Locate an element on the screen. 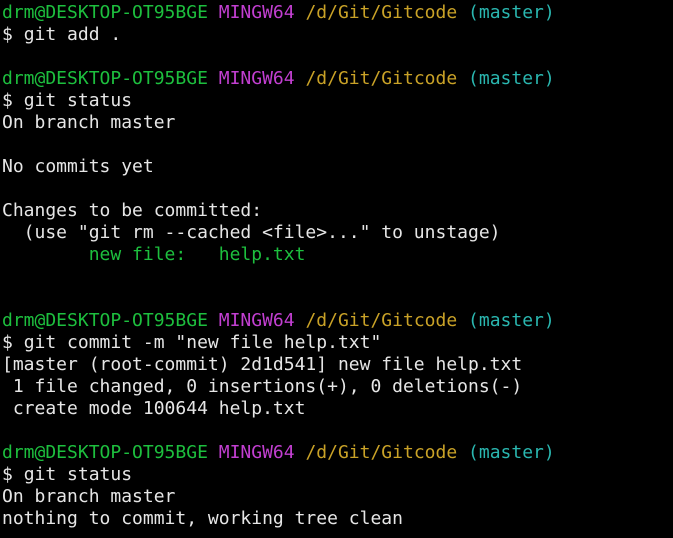 This screenshot has height=538, width=673. command-line: $ git add . is located at coordinates (337, 35).